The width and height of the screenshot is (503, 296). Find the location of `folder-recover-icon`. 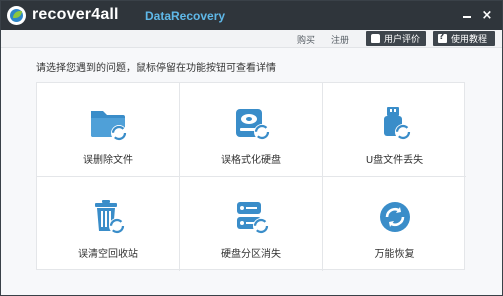

folder-recover-icon is located at coordinates (109, 126).